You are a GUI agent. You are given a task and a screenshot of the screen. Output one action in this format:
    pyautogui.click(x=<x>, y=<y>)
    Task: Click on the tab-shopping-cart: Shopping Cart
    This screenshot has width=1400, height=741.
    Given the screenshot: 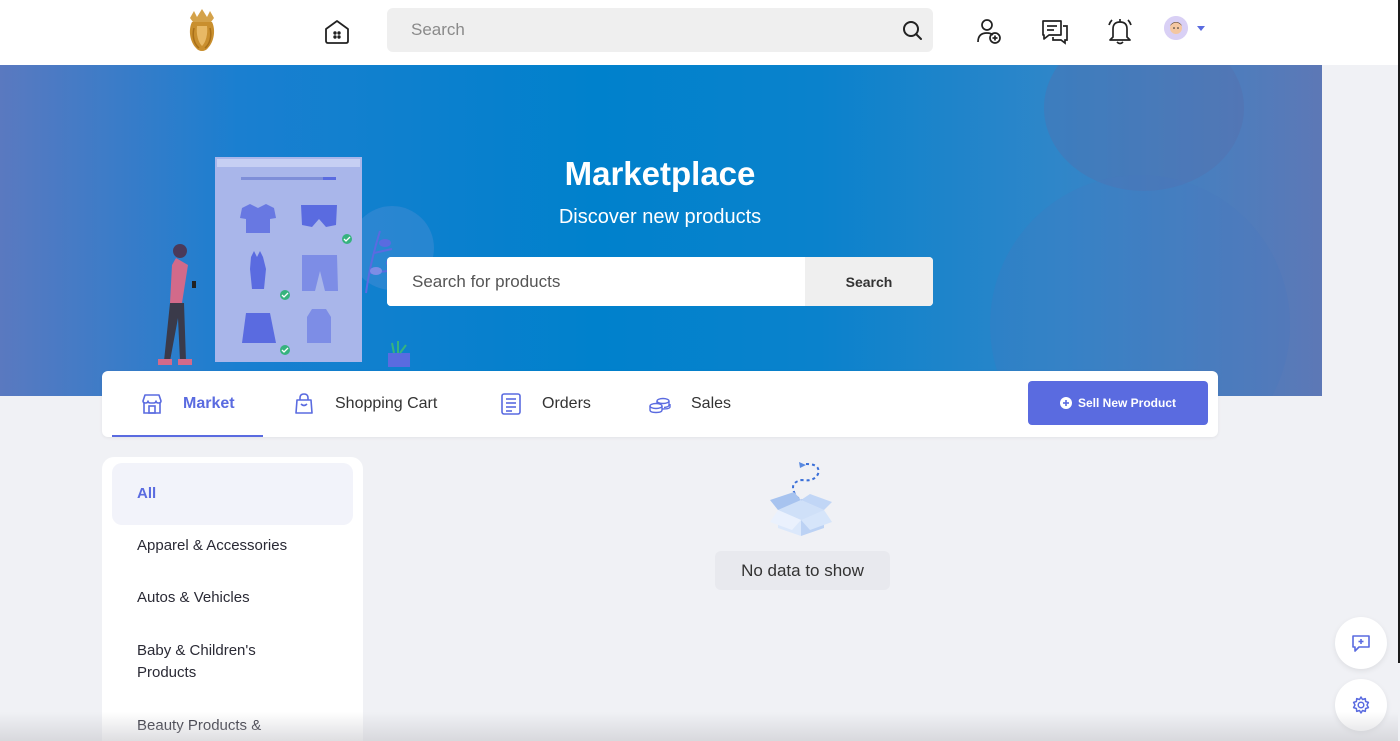 What is the action you would take?
    pyautogui.click(x=364, y=404)
    